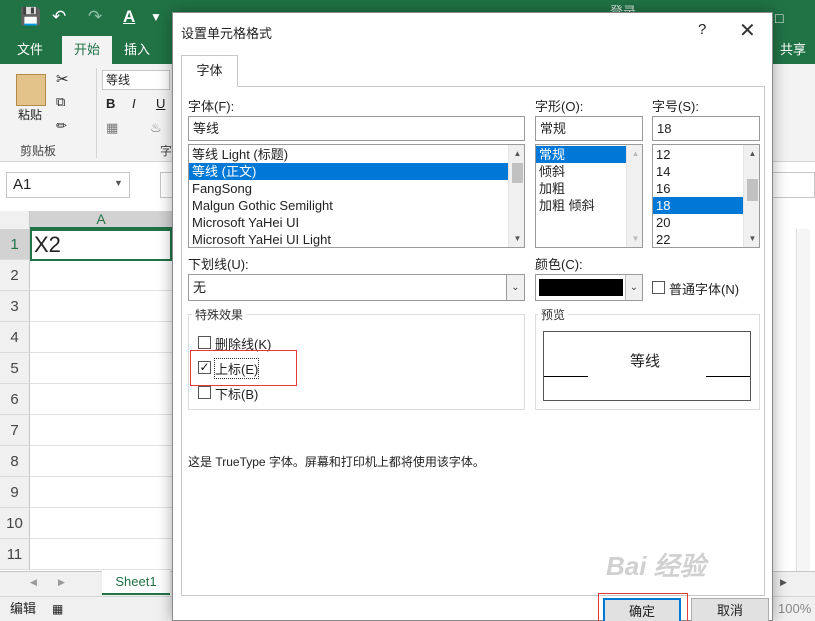  What do you see at coordinates (702, 29) in the screenshot?
I see `help-button: ?` at bounding box center [702, 29].